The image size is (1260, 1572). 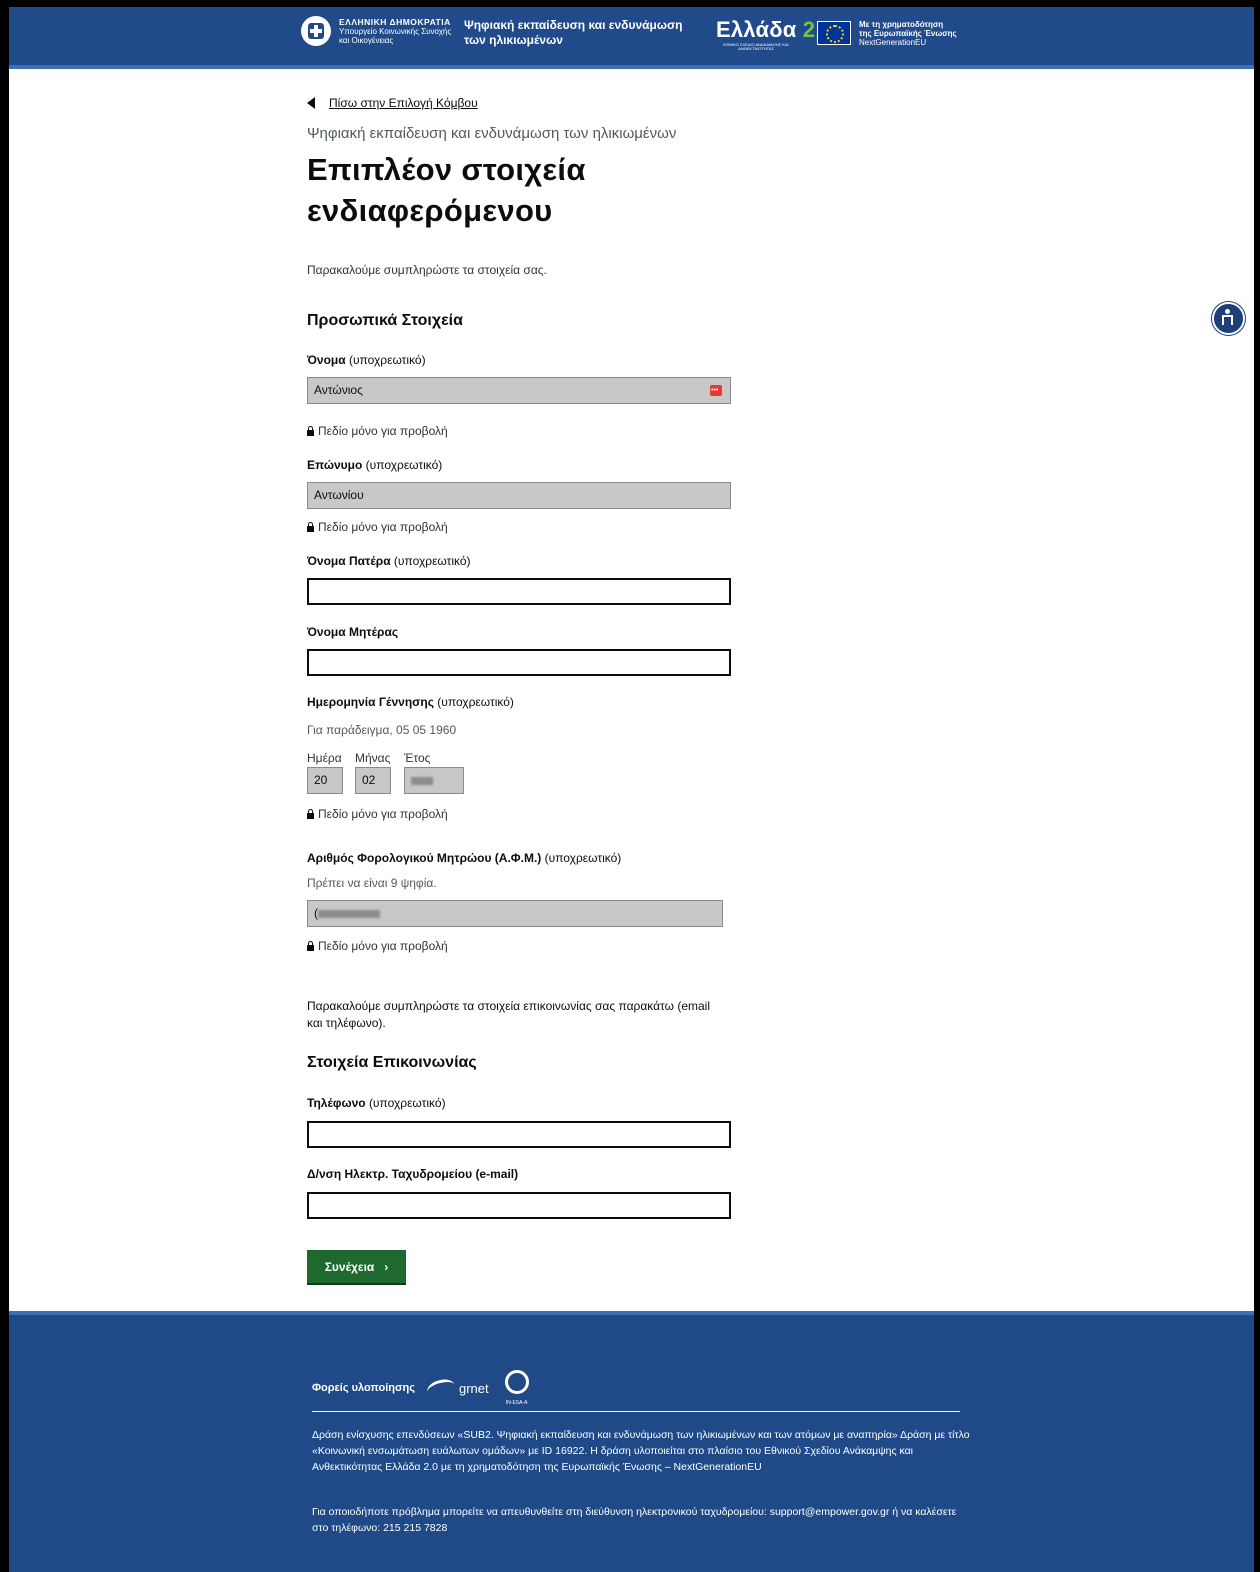 What do you see at coordinates (376, 1103) in the screenshot?
I see `phone-label: Τηλέφωνο (υποχρεωτικό)` at bounding box center [376, 1103].